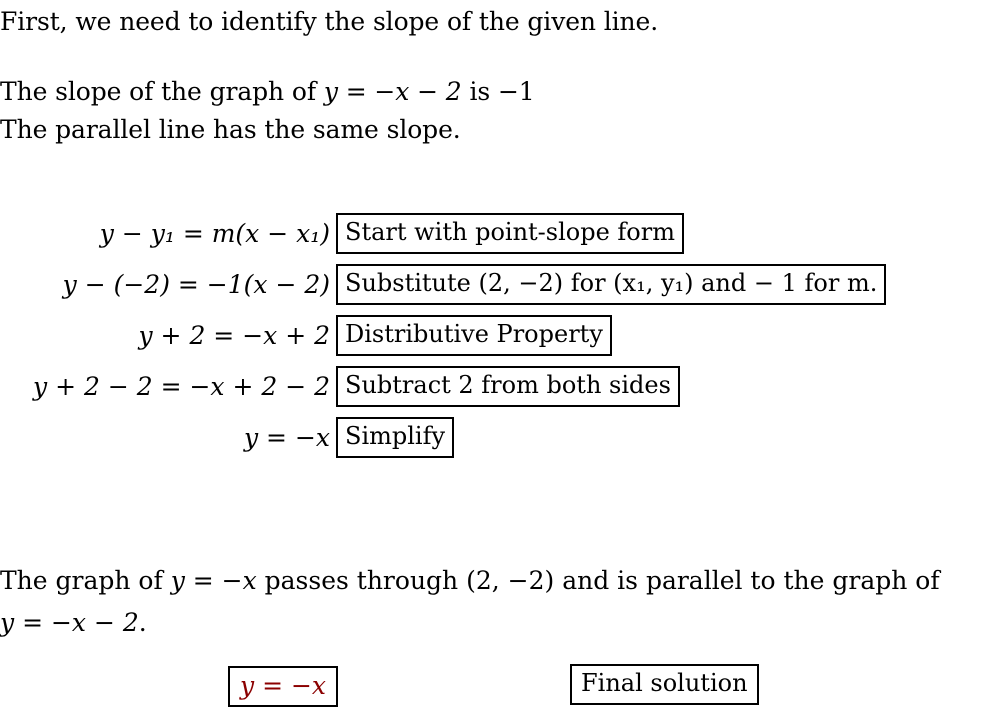 This screenshot has height=709, width=996. I want to click on conclusion-point: (2, −2), so click(510, 580).